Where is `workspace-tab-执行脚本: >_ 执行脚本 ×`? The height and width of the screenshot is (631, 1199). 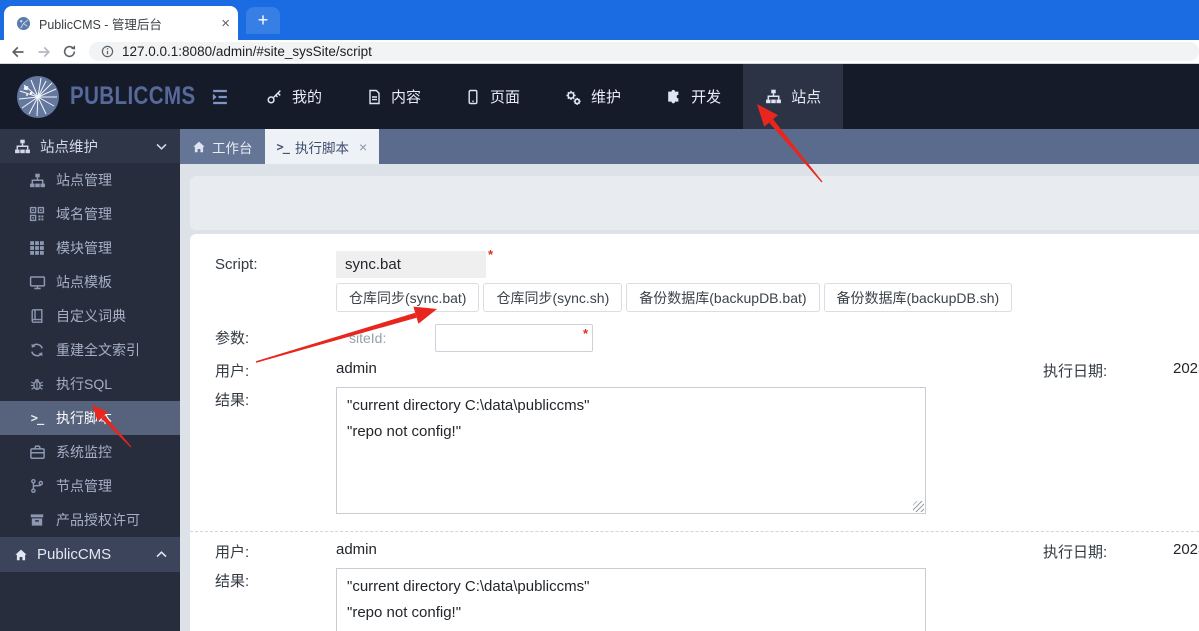 workspace-tab-执行脚本: >_ 执行脚本 × is located at coordinates (322, 146).